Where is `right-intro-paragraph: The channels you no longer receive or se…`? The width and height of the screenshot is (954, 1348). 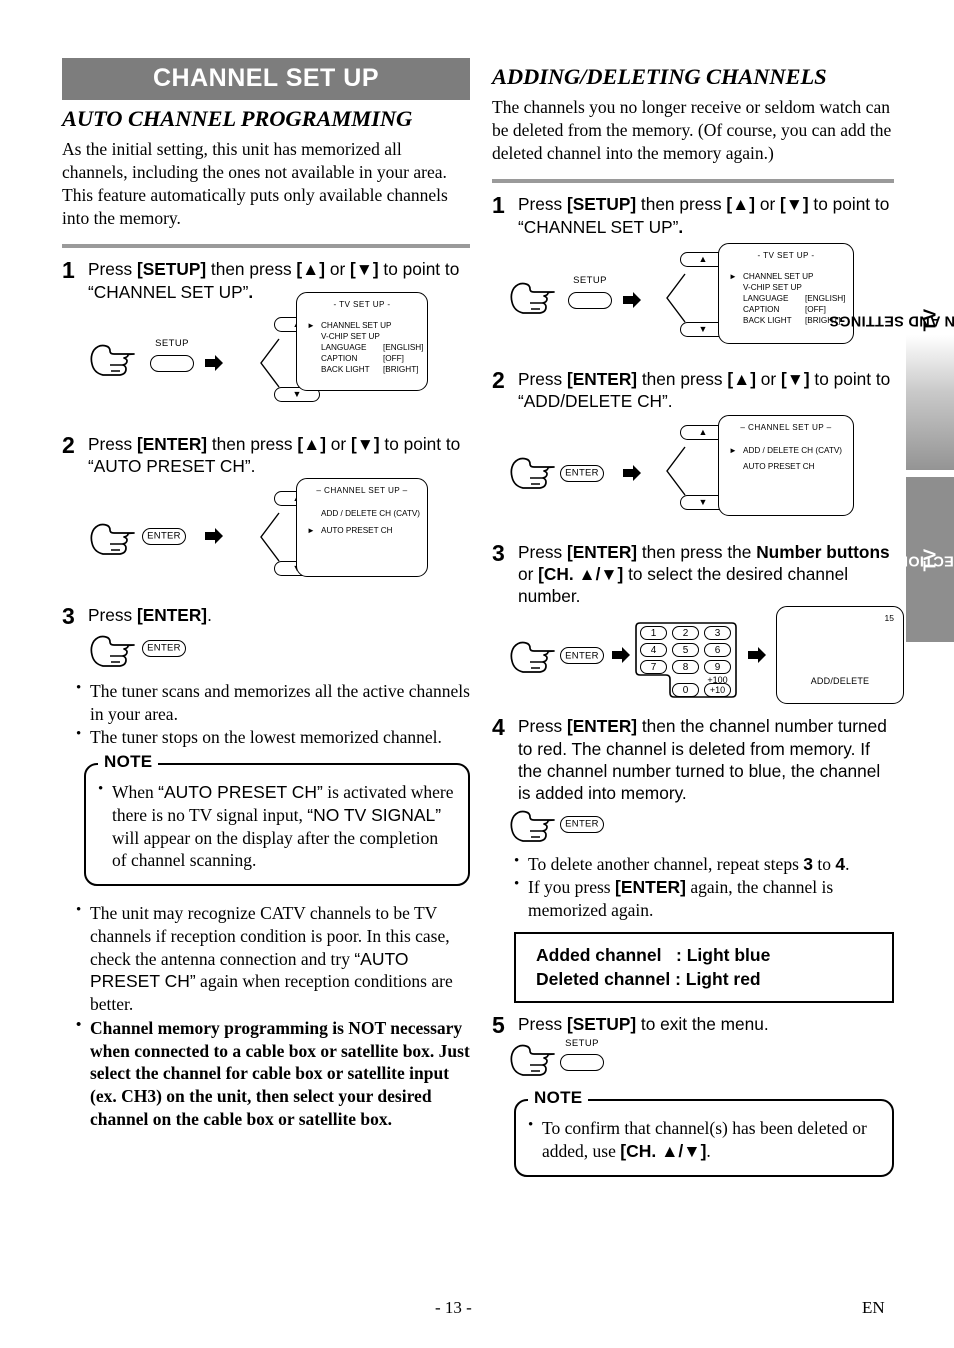 right-intro-paragraph: The channels you no longer receive or se… is located at coordinates (692, 130).